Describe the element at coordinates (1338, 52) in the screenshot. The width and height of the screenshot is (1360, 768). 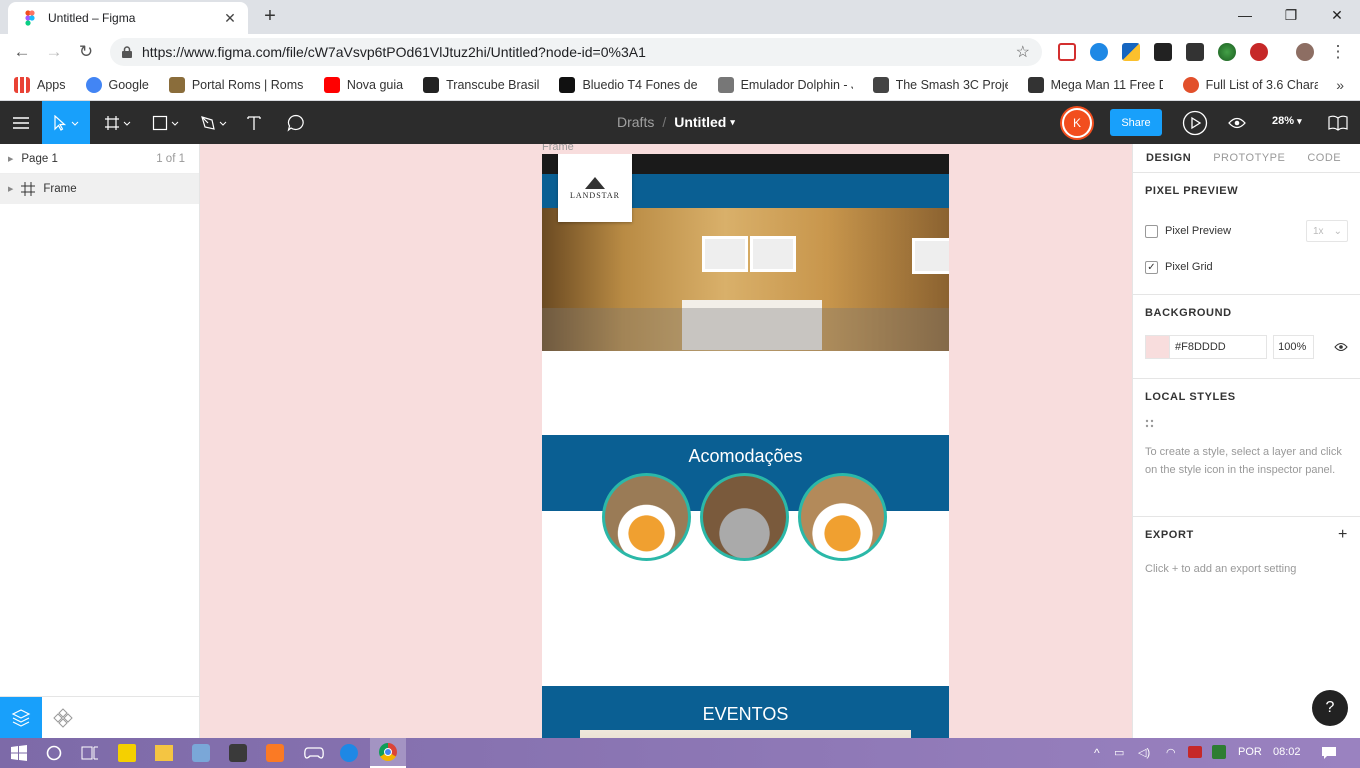
I see `chrome-menu-icon: ⋮` at that location.